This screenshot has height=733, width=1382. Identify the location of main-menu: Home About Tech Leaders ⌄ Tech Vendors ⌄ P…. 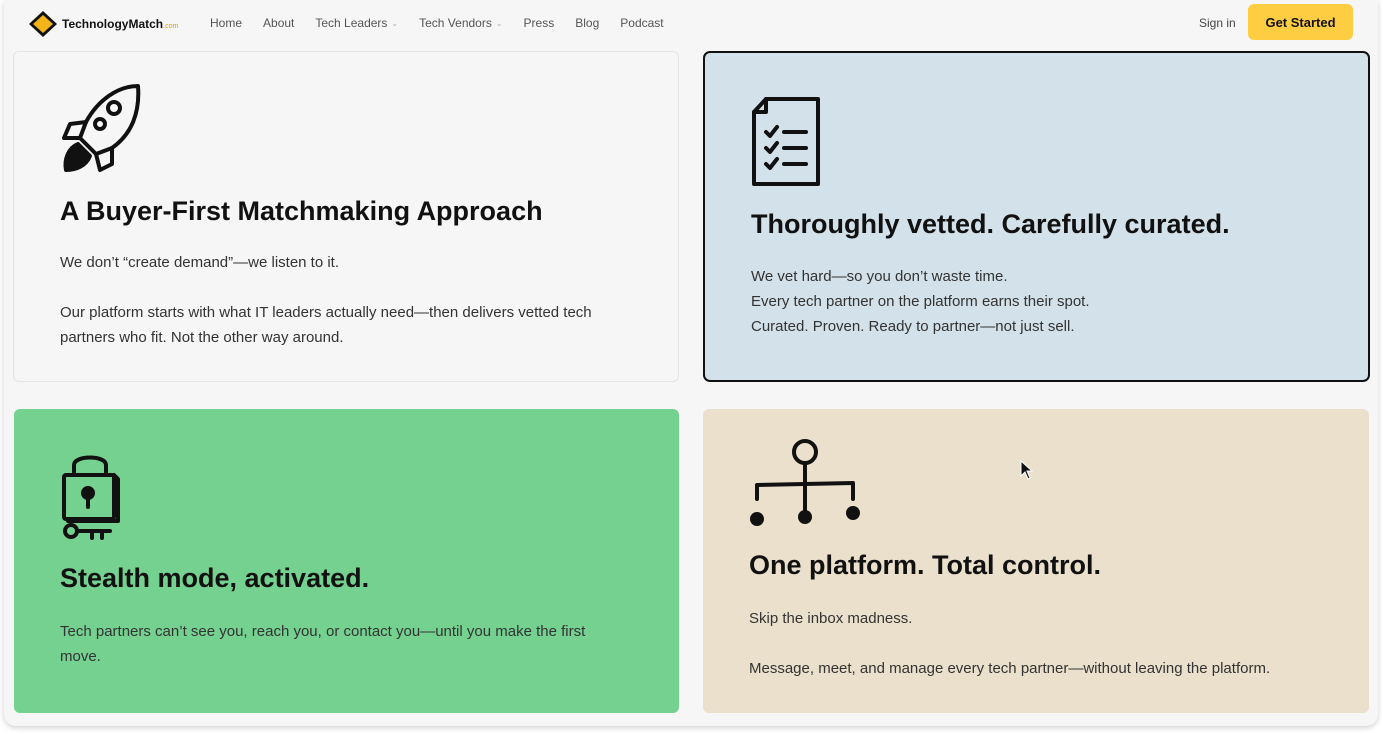
(447, 23).